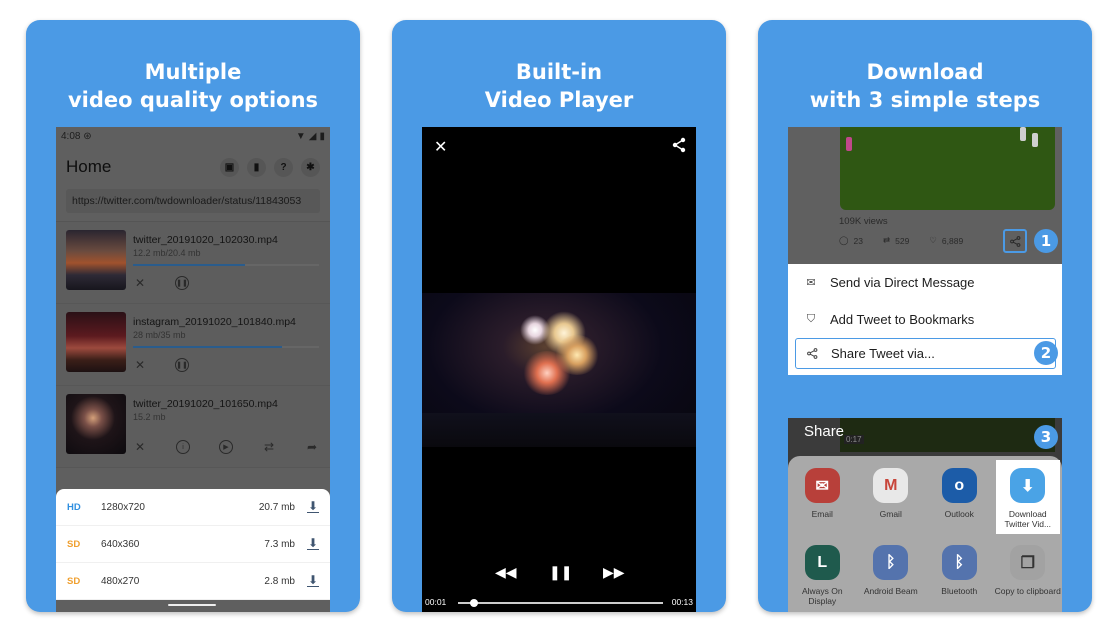 This screenshot has height=634, width=1116. What do you see at coordinates (1035, 140) in the screenshot?
I see `player-figure` at bounding box center [1035, 140].